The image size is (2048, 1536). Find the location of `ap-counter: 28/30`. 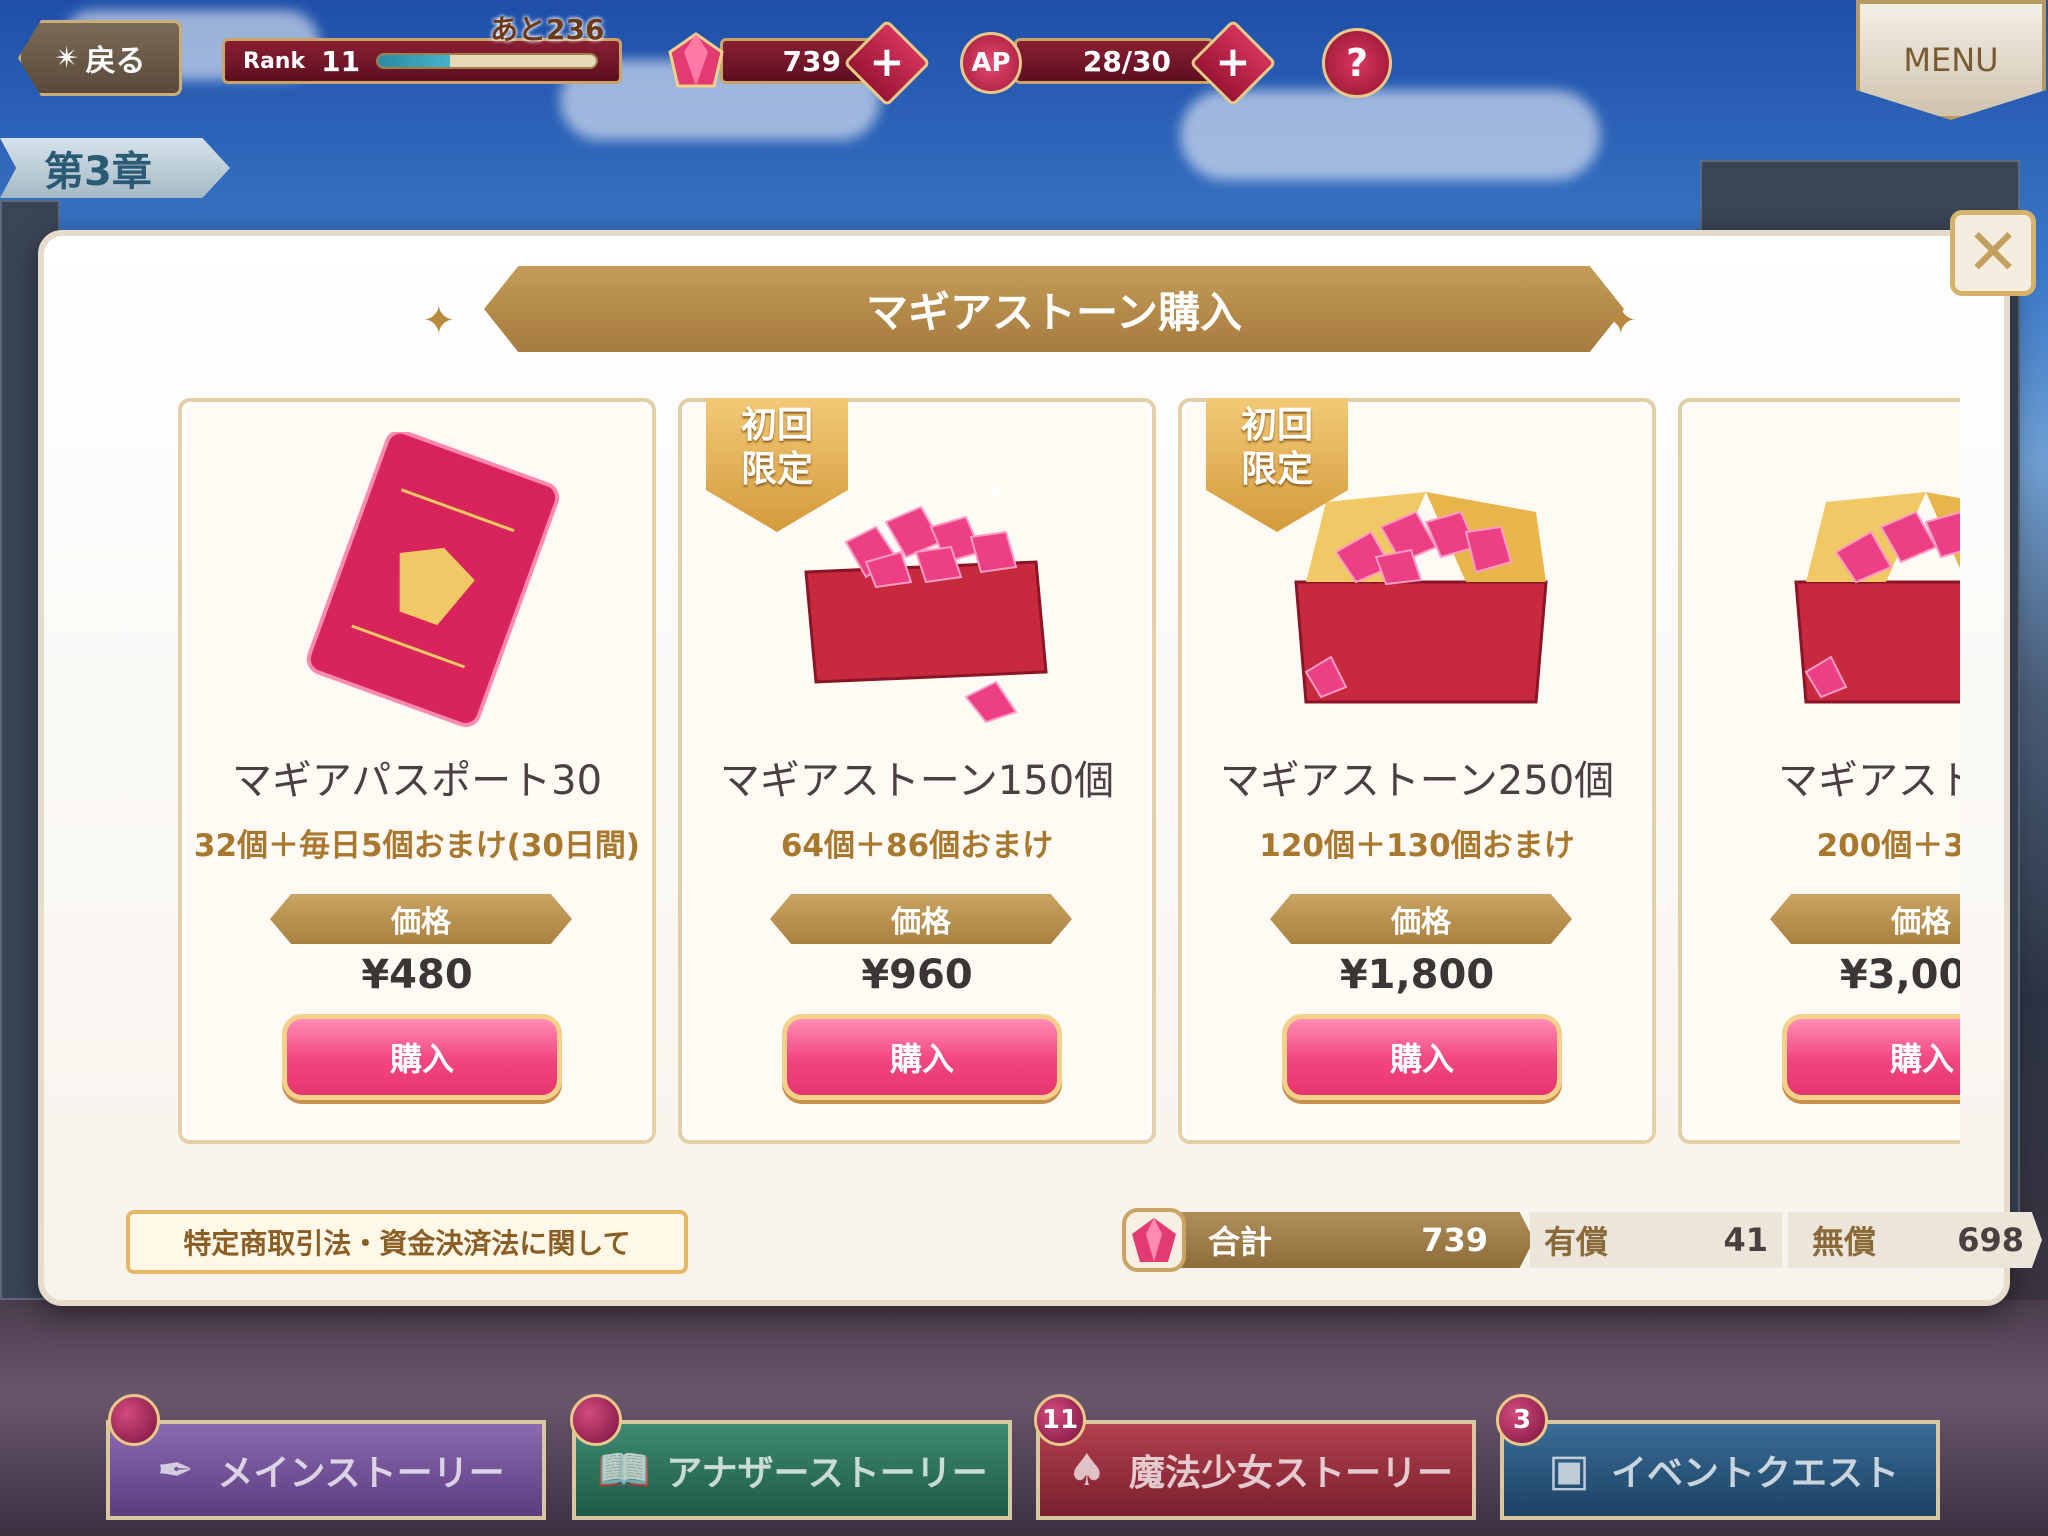

ap-counter: 28/30 is located at coordinates (1114, 61).